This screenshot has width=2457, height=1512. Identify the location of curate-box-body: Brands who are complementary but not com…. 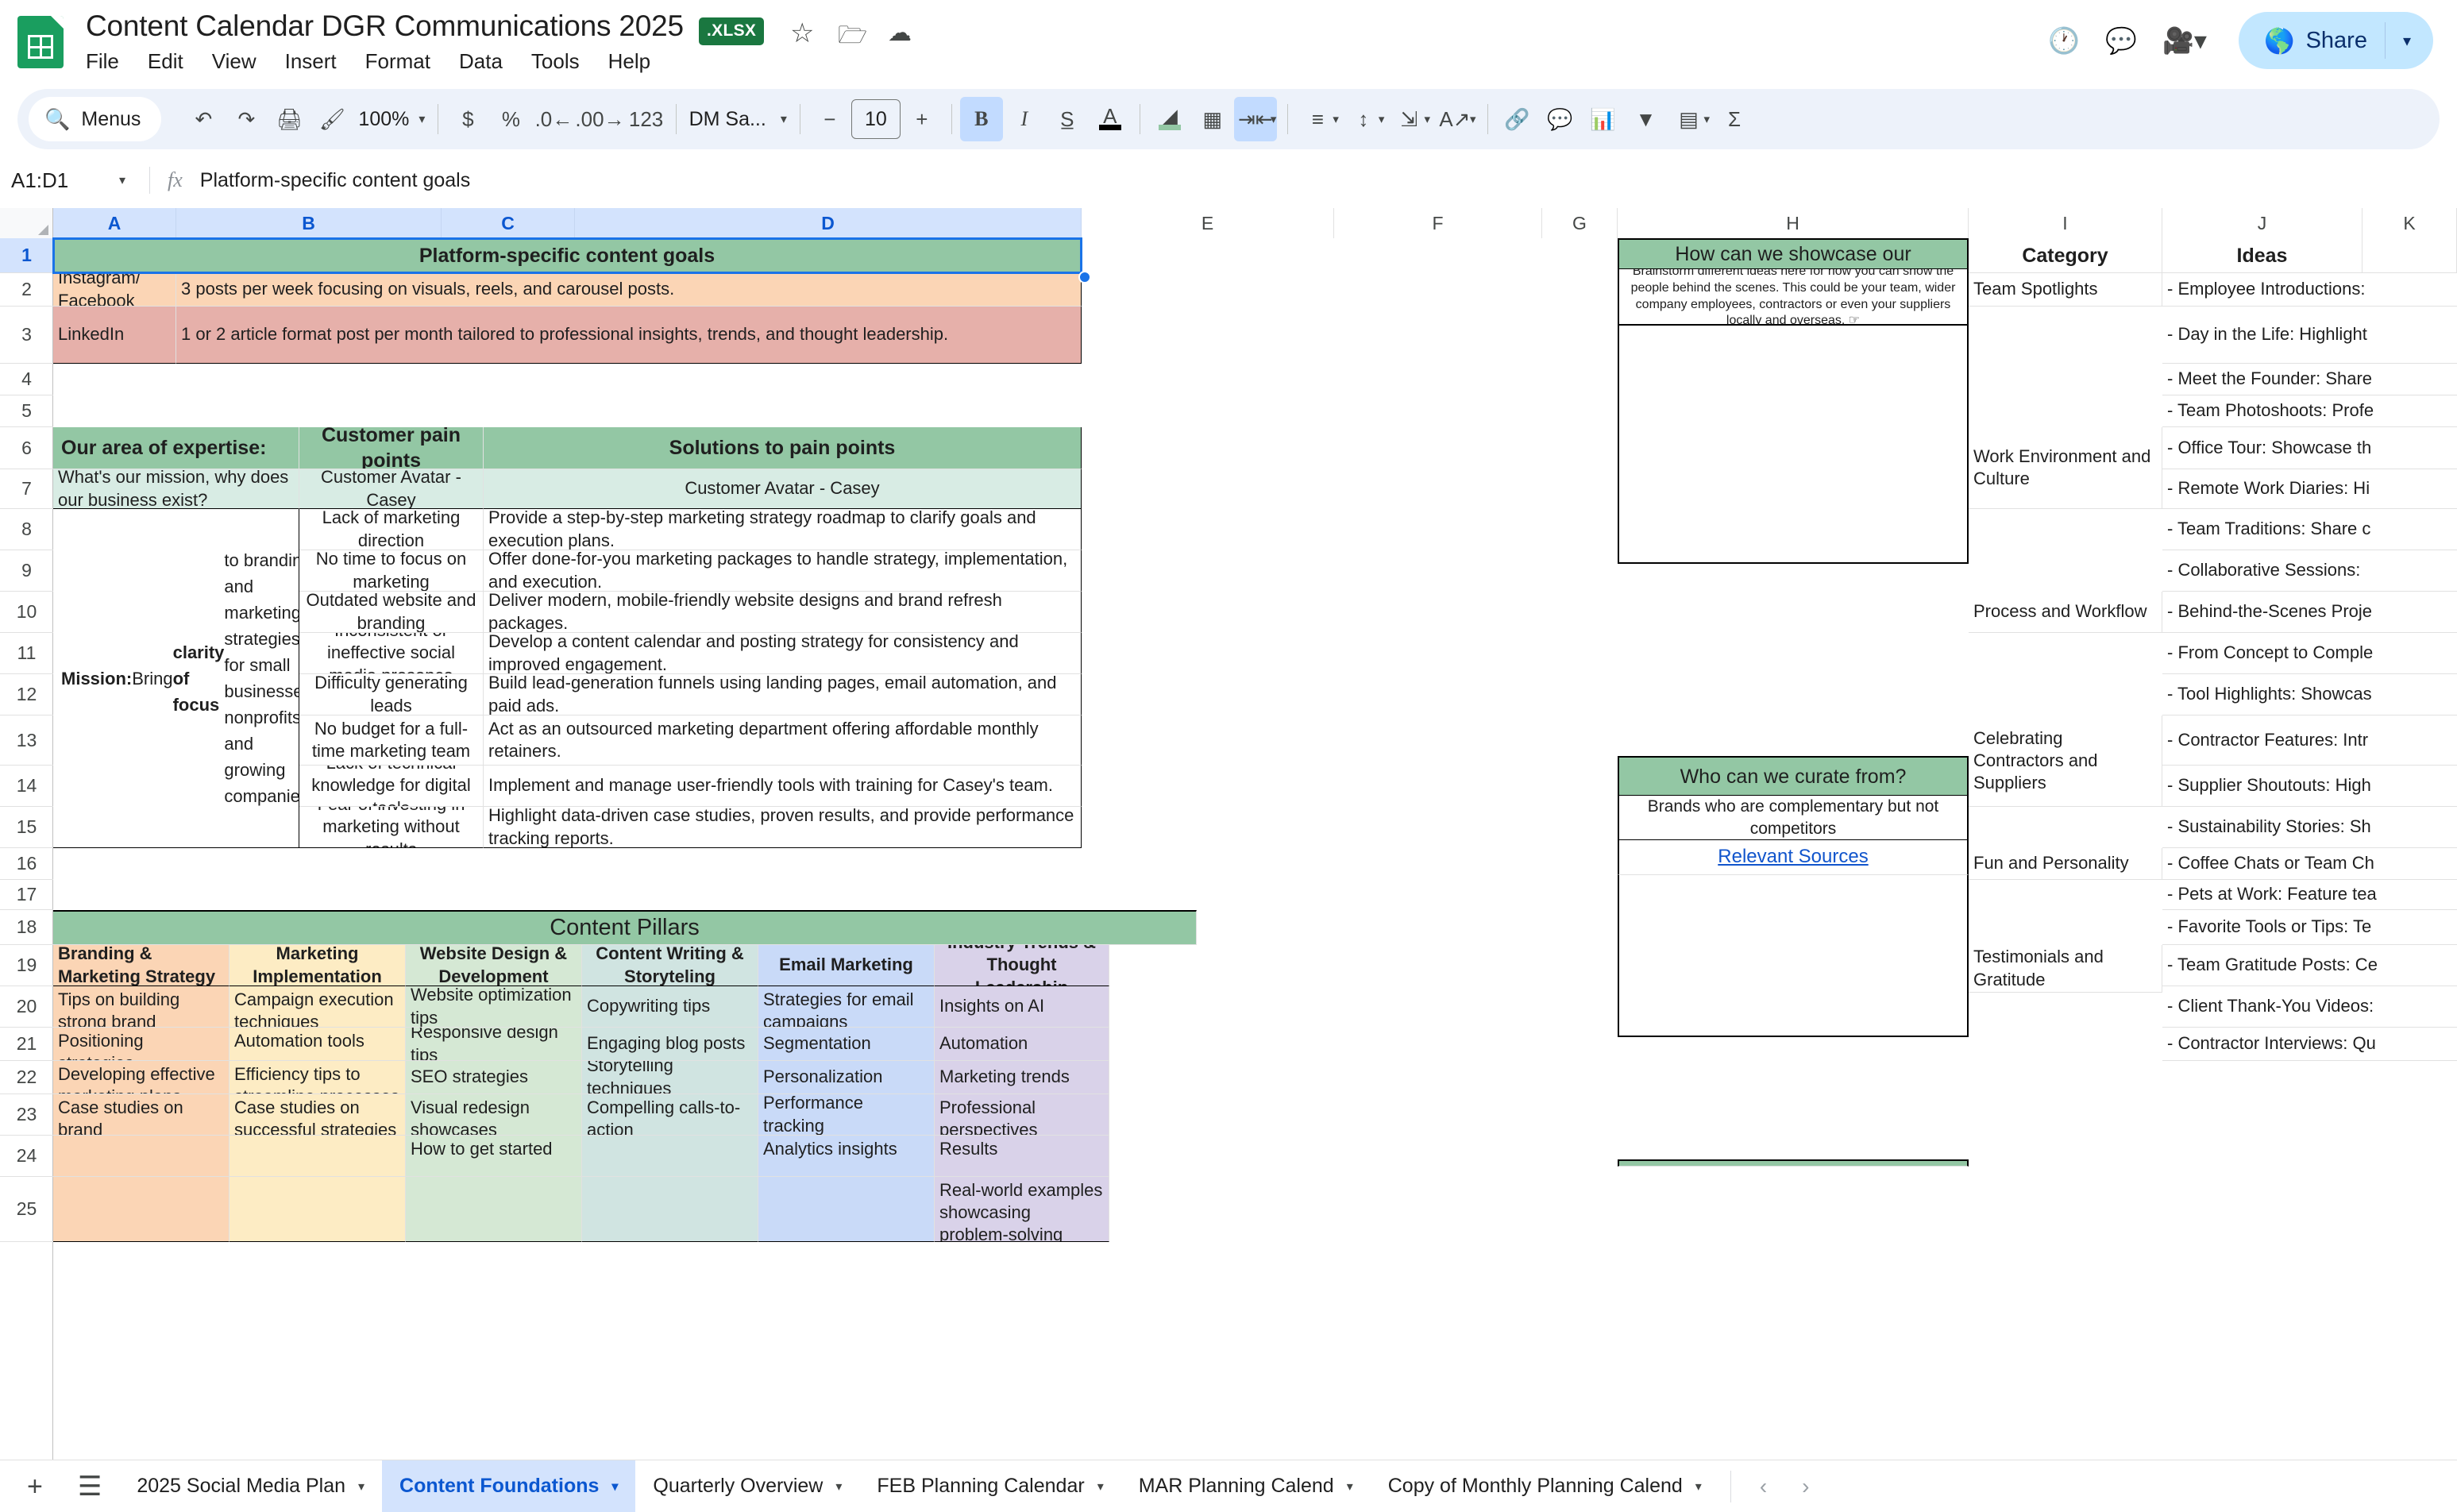
(1793, 818).